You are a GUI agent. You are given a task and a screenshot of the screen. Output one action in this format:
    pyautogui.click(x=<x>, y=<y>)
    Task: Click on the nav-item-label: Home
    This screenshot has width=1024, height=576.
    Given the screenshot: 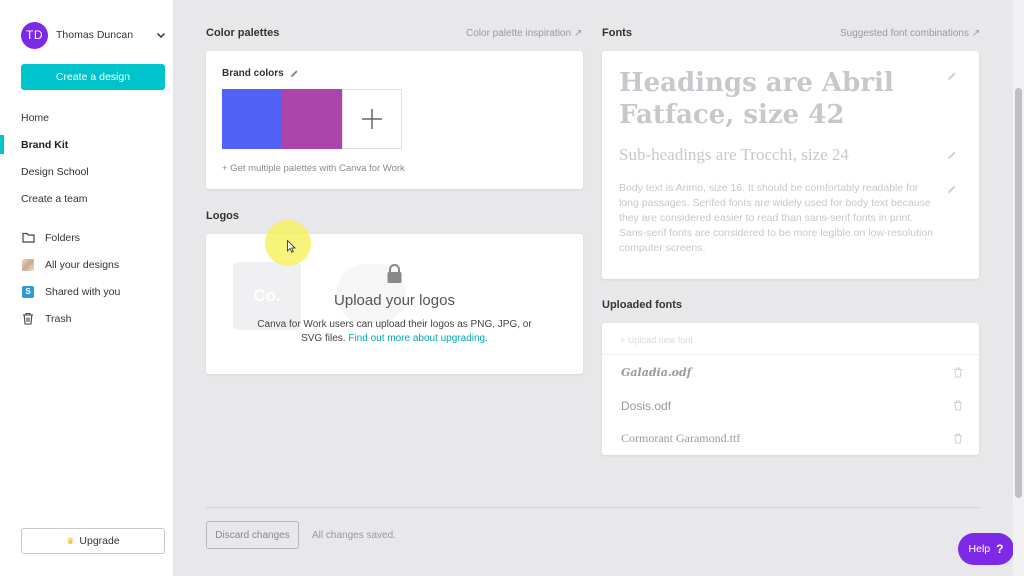 What is the action you would take?
    pyautogui.click(x=35, y=117)
    